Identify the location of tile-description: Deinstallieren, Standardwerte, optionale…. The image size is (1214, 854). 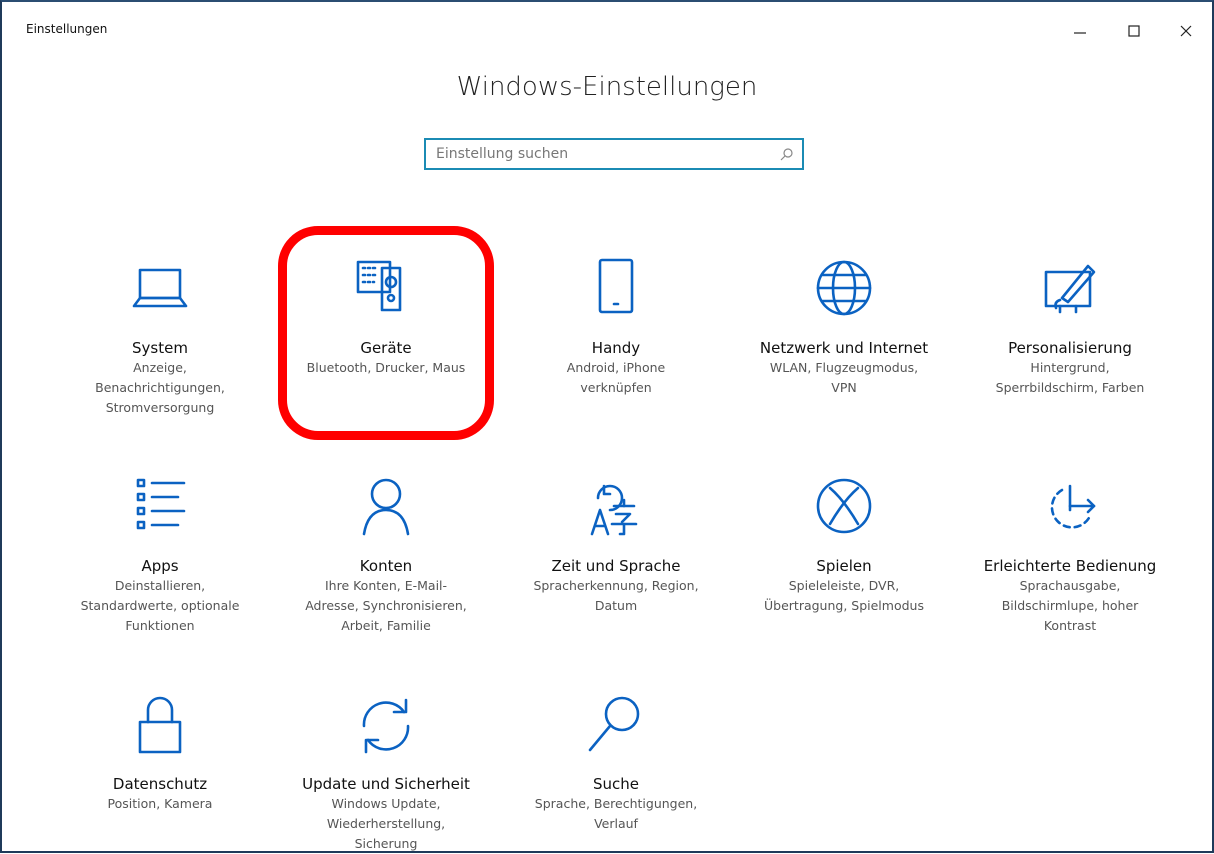
(160, 605).